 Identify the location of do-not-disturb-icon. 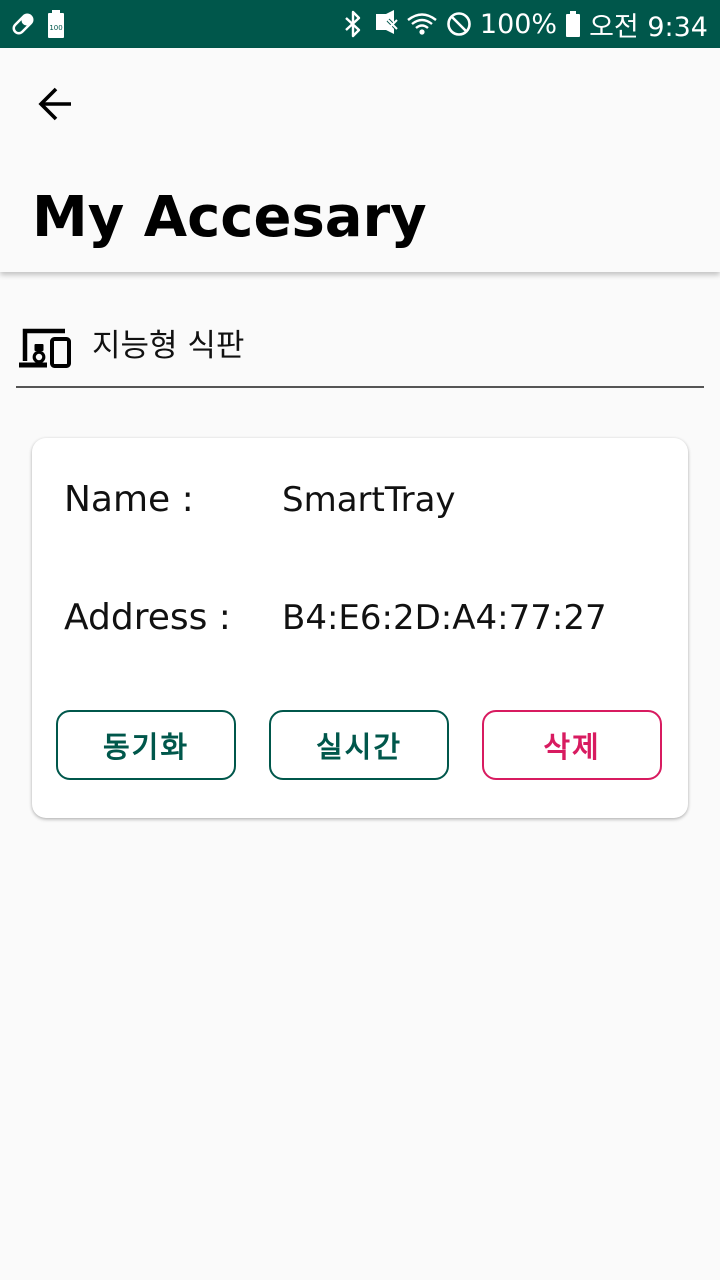
(459, 24).